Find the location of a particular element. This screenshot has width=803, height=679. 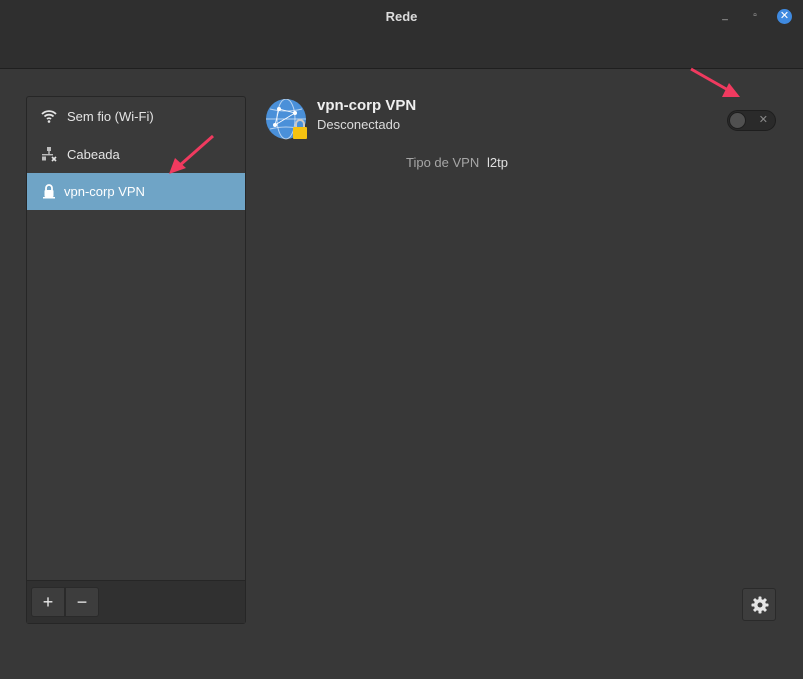

maximize-icon: ▫ is located at coordinates (755, 15).